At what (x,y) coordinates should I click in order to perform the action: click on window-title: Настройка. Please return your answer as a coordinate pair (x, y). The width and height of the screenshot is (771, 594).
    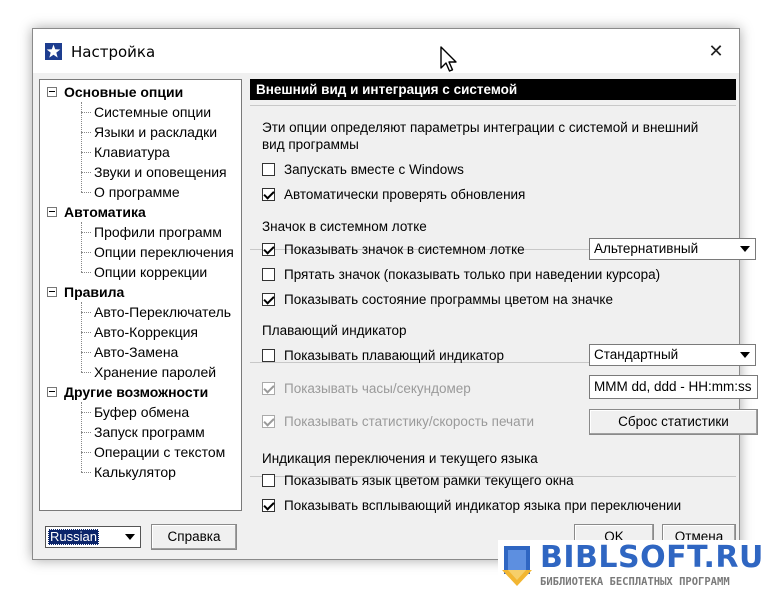
    Looking at the image, I should click on (113, 52).